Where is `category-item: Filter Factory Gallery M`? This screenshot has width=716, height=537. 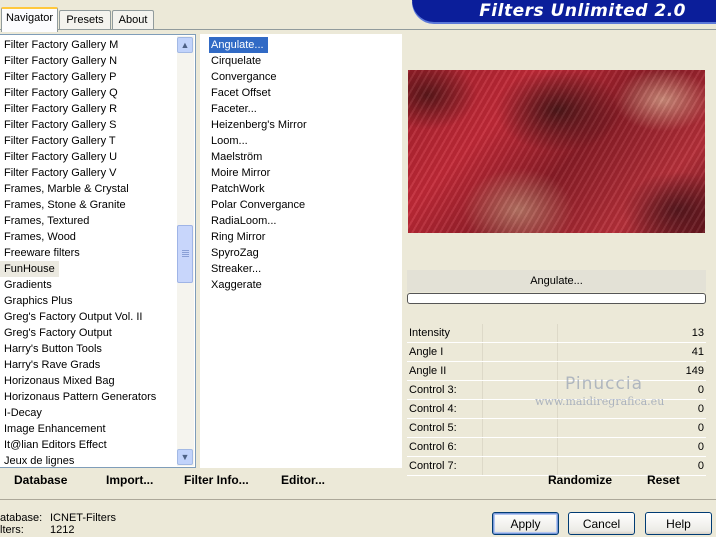
category-item: Filter Factory Gallery M is located at coordinates (97, 45).